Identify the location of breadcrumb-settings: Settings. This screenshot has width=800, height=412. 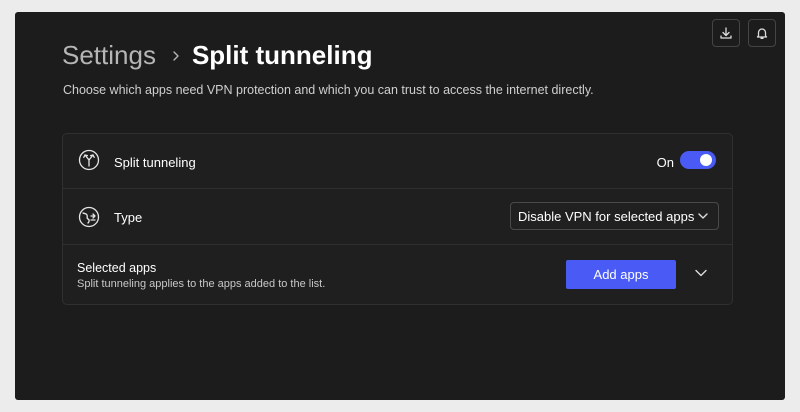
(109, 55).